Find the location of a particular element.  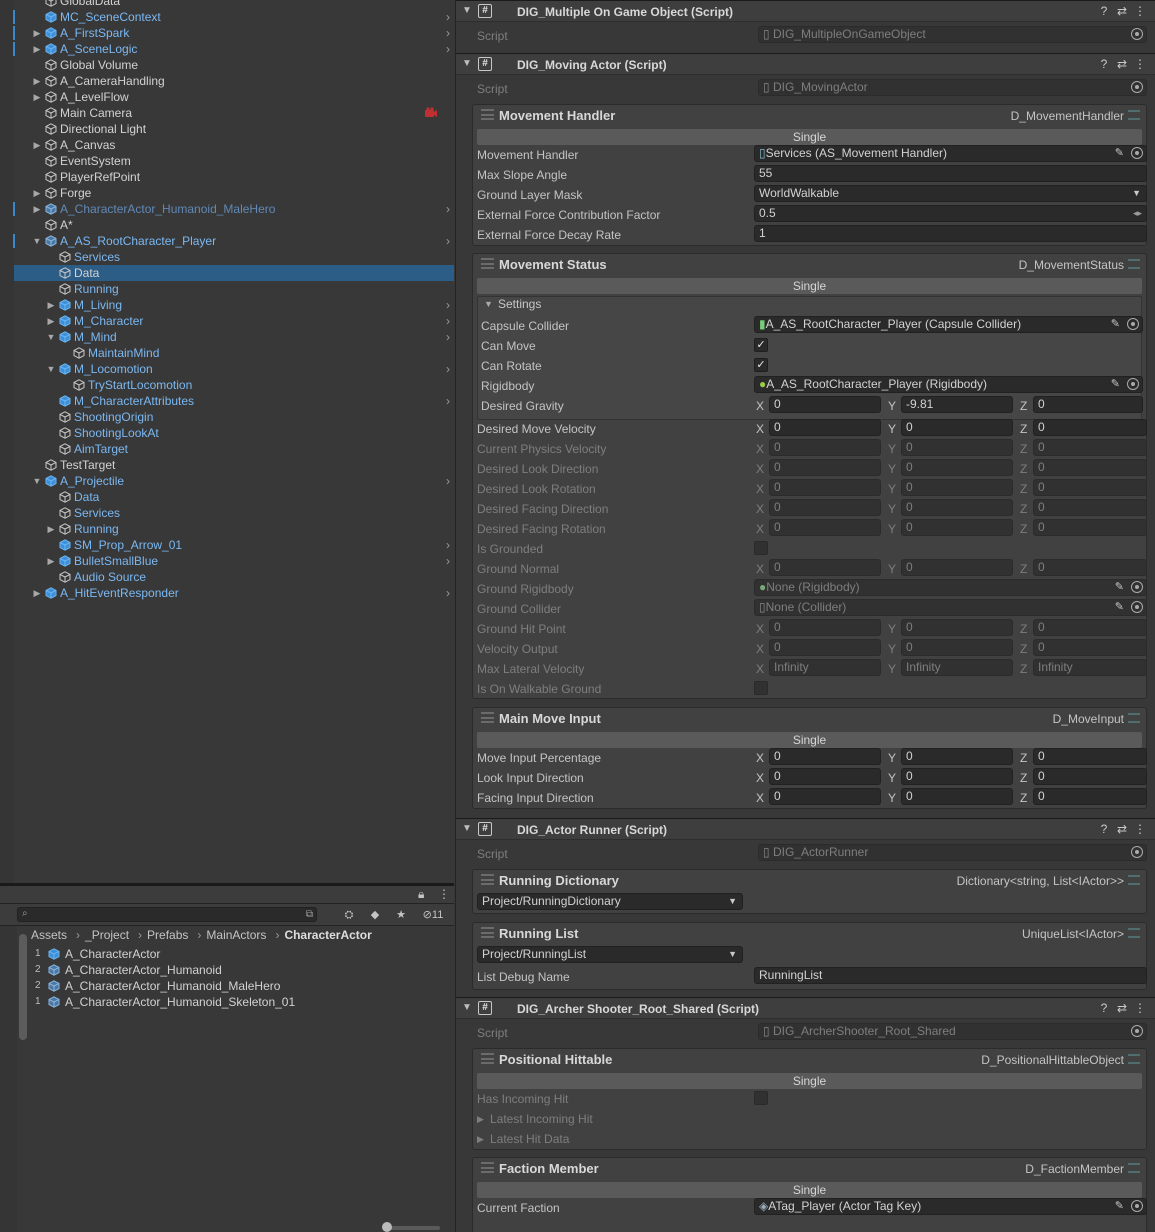

hierarchy-row: Audio Source is located at coordinates (234, 577).